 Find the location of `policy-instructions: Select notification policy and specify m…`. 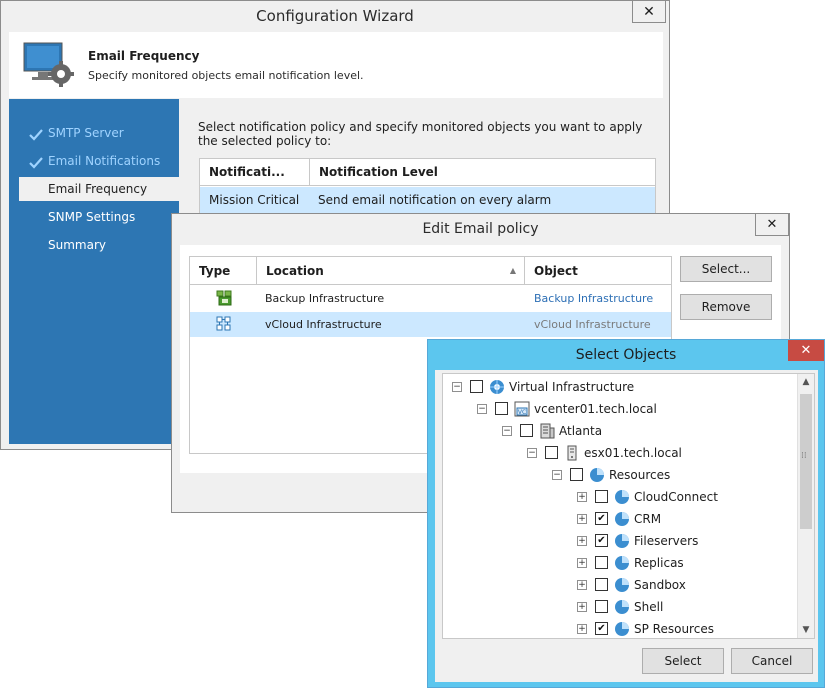

policy-instructions: Select notification policy and specify m… is located at coordinates (420, 134).